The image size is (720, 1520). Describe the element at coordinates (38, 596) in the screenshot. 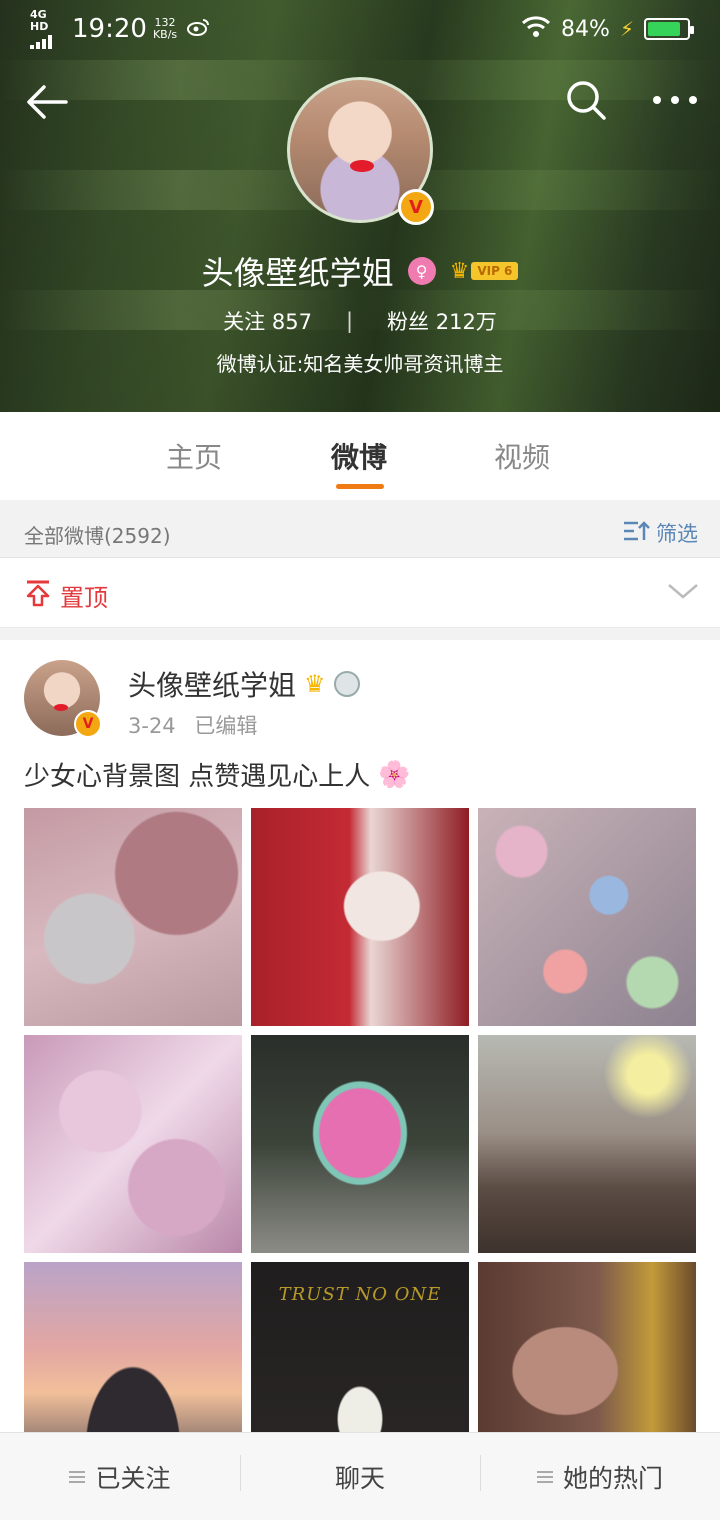

I see `pin-top-icon` at that location.